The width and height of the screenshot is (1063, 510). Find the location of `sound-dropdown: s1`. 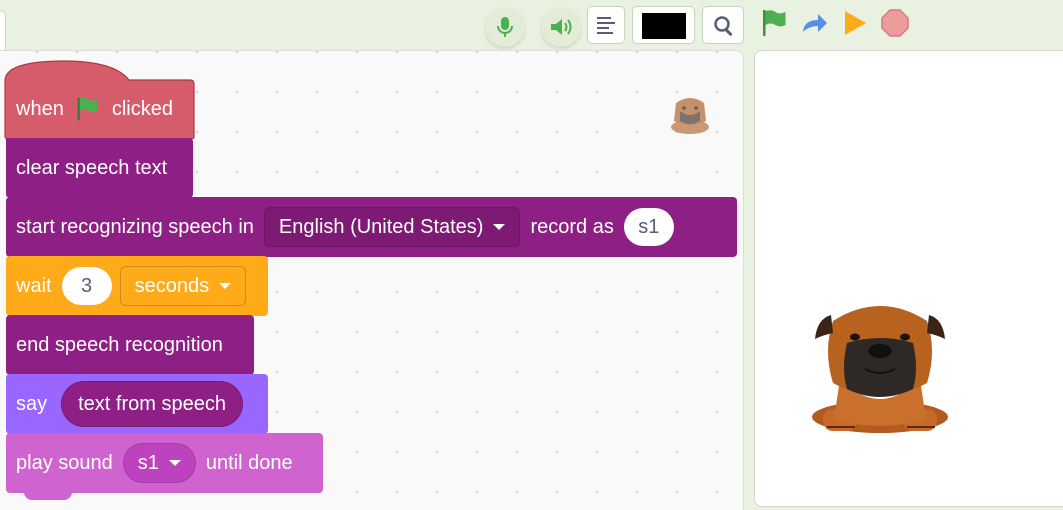

sound-dropdown: s1 is located at coordinates (159, 463).